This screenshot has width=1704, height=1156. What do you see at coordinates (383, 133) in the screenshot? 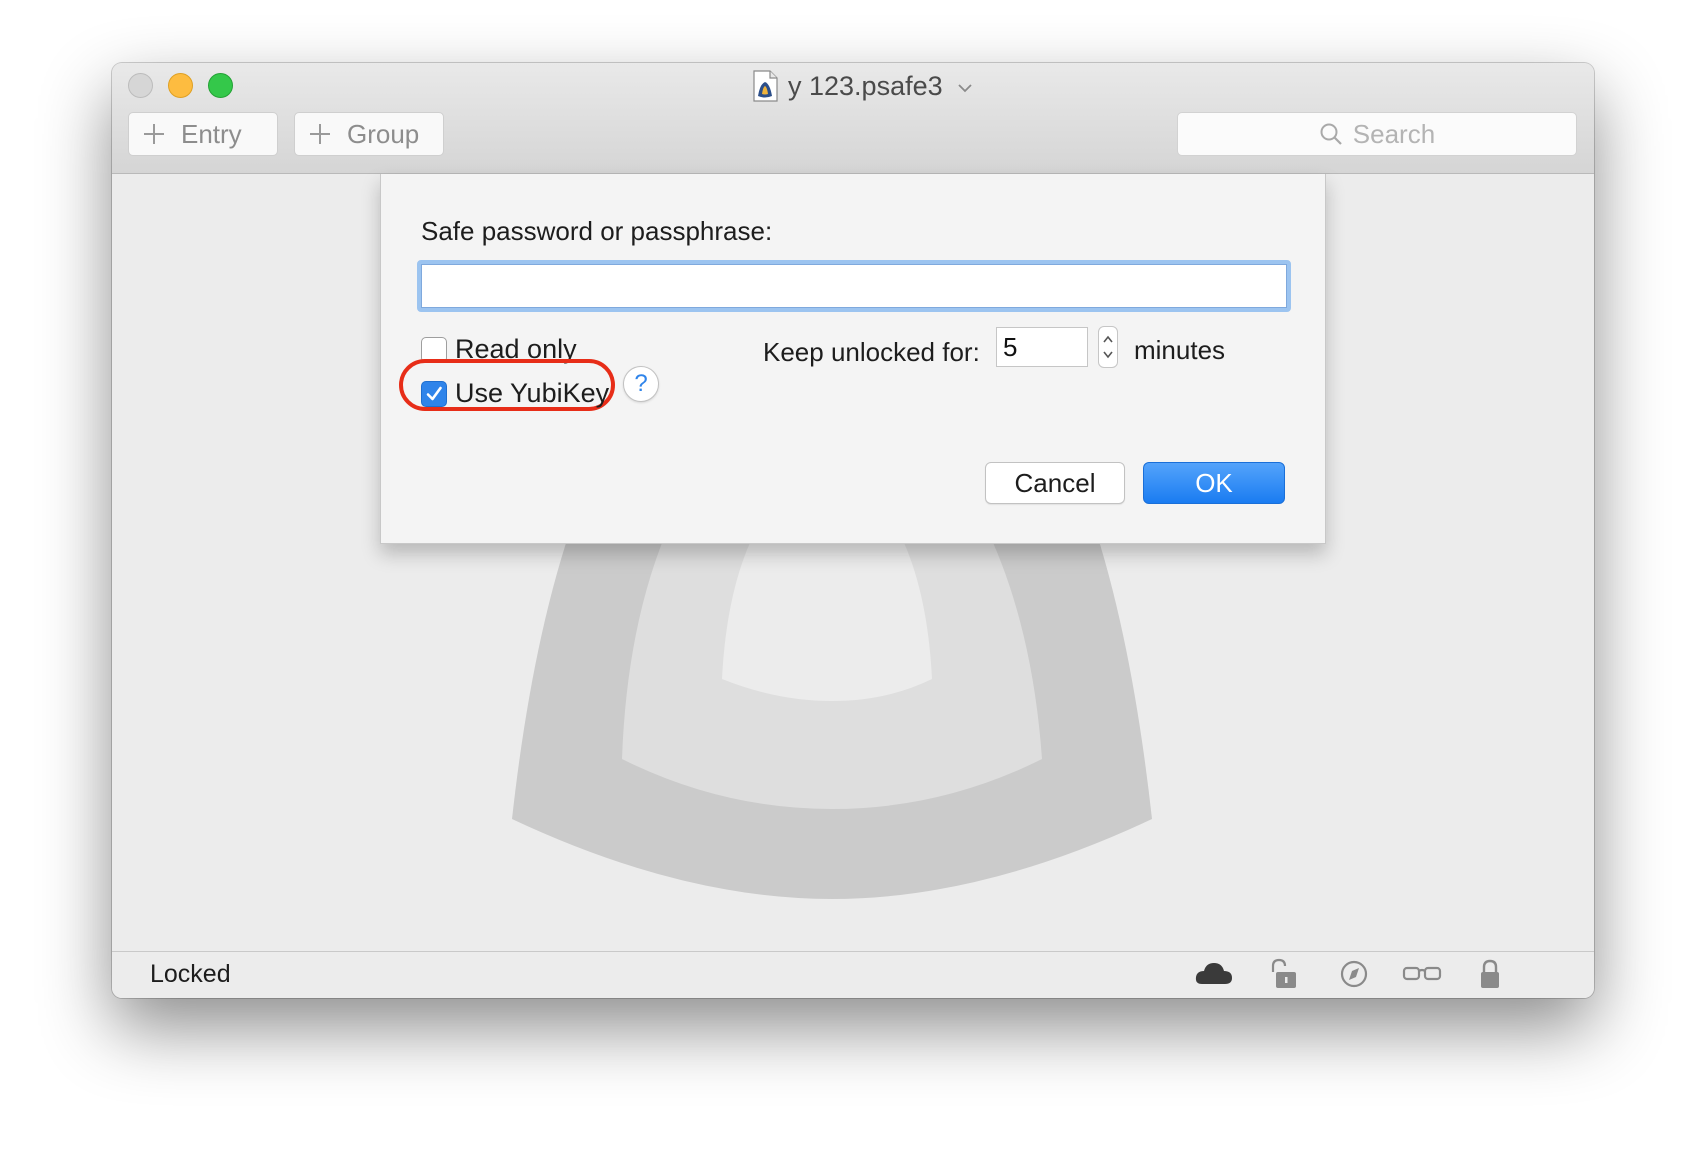
I see `add-group-label: Group` at bounding box center [383, 133].